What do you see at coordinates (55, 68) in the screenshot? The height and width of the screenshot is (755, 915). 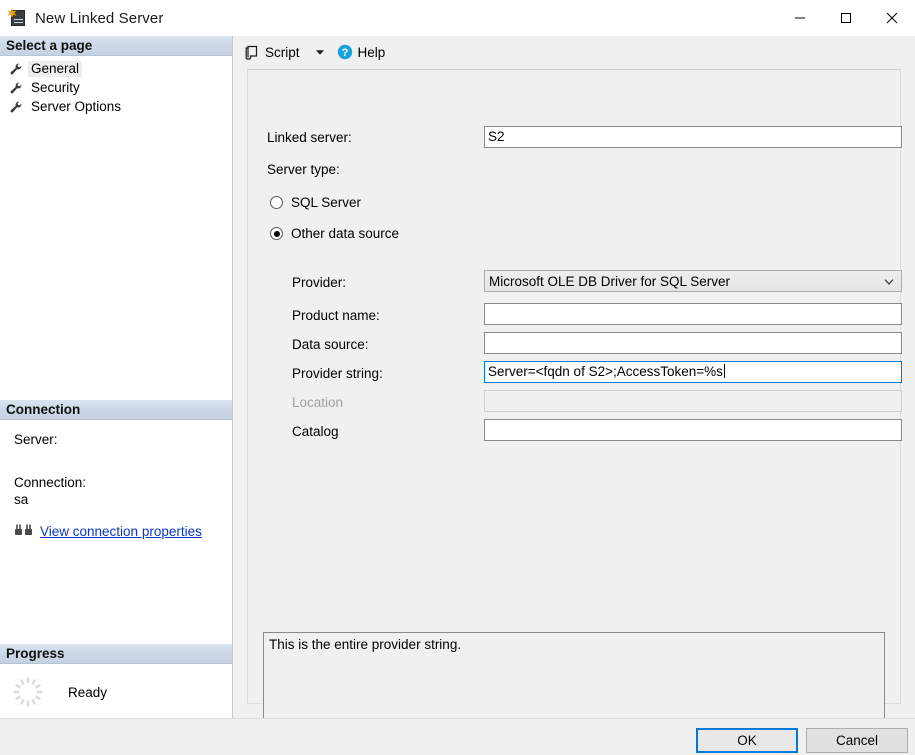 I see `sidebar-item-label: General` at bounding box center [55, 68].